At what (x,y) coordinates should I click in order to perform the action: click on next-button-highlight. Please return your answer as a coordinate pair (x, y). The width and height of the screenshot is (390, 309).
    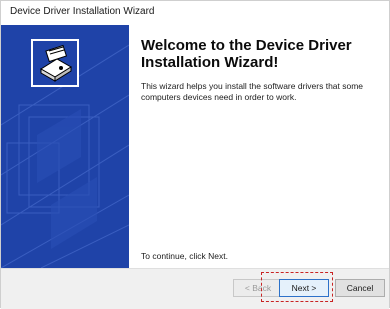
    Looking at the image, I should click on (297, 287).